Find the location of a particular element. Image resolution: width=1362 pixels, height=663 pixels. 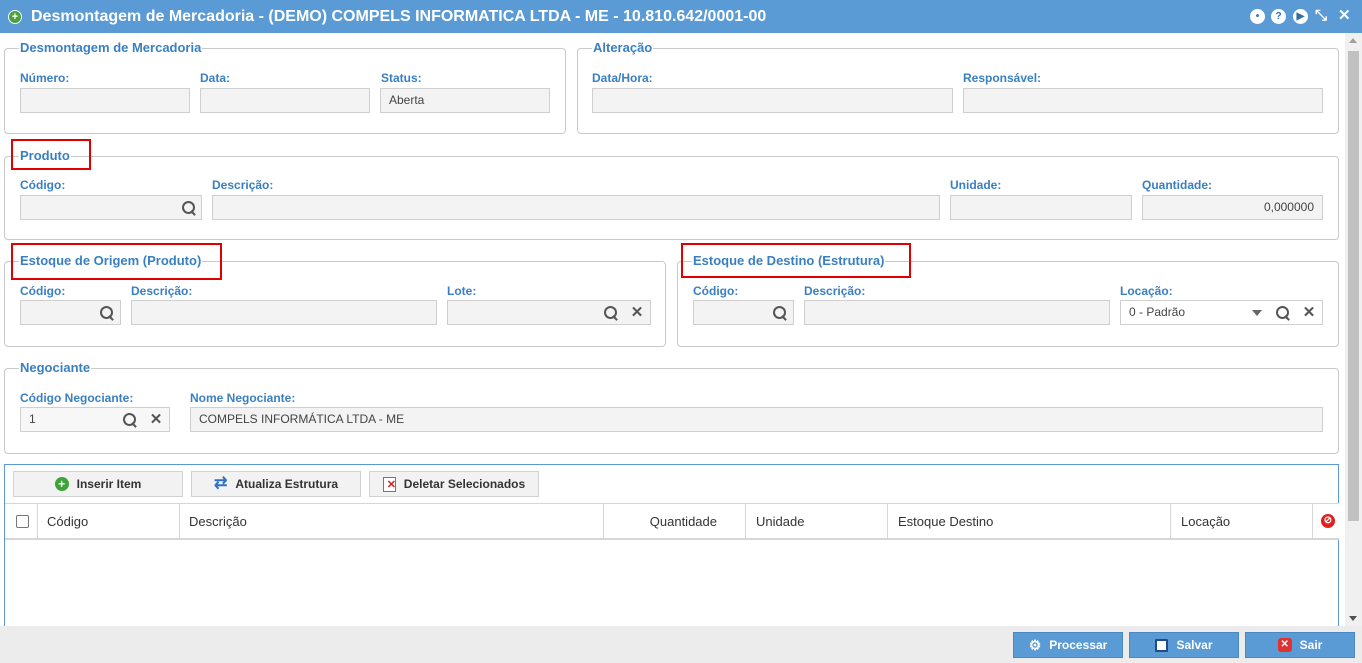

close-icon: ✕ is located at coordinates (1344, 16).